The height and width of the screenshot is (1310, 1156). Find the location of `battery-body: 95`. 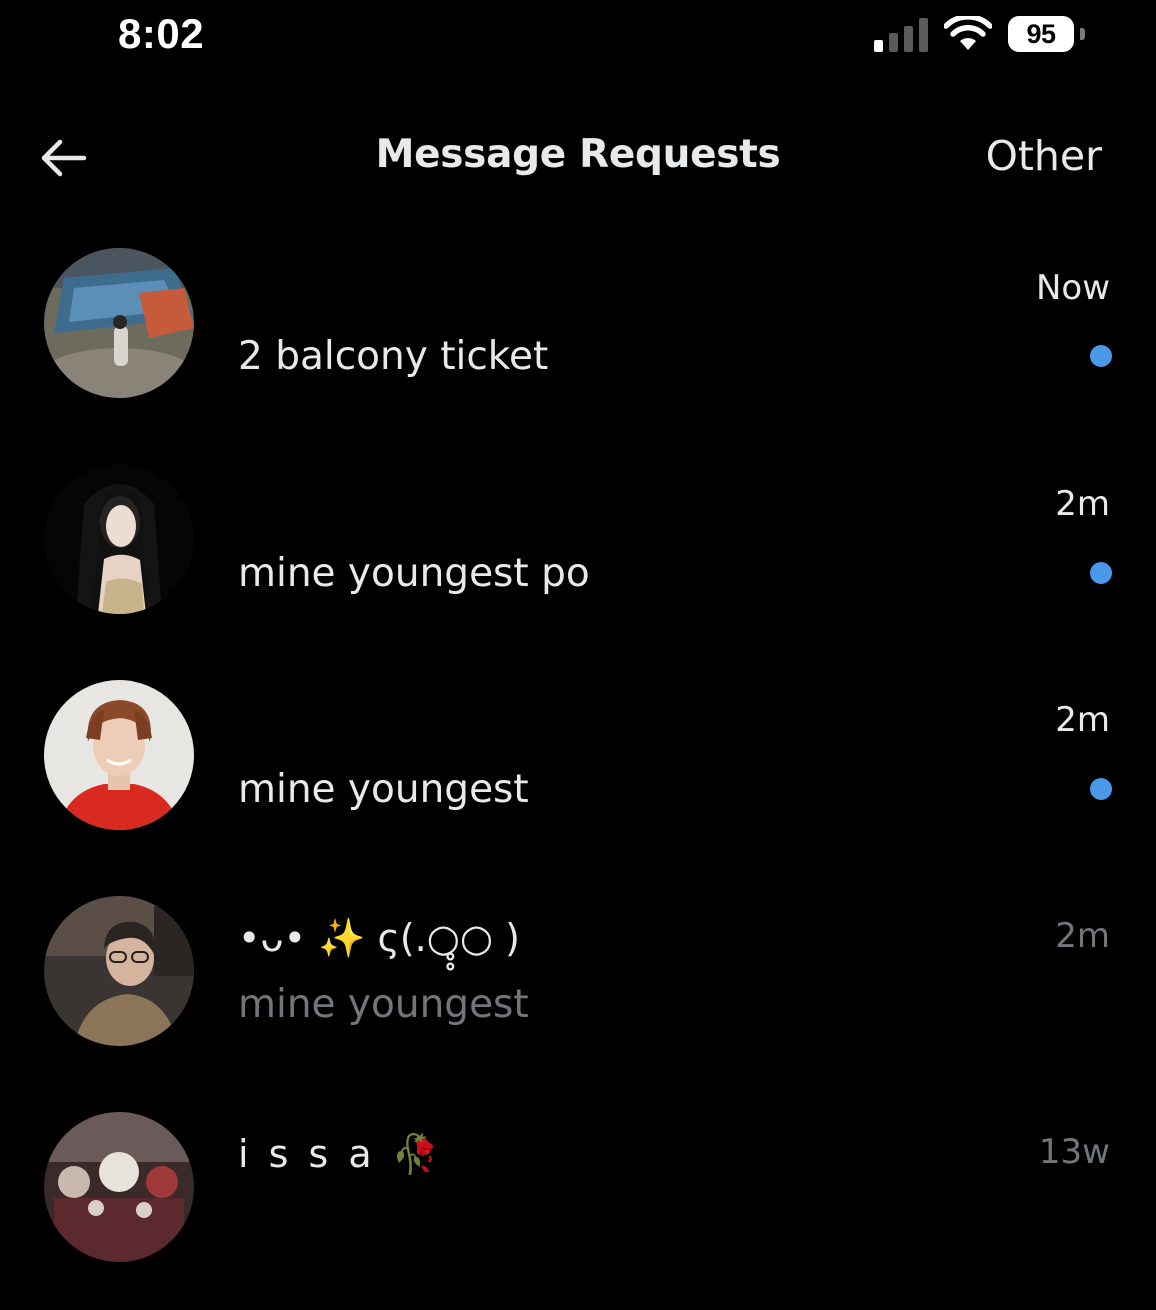

battery-body: 95 is located at coordinates (1041, 34).